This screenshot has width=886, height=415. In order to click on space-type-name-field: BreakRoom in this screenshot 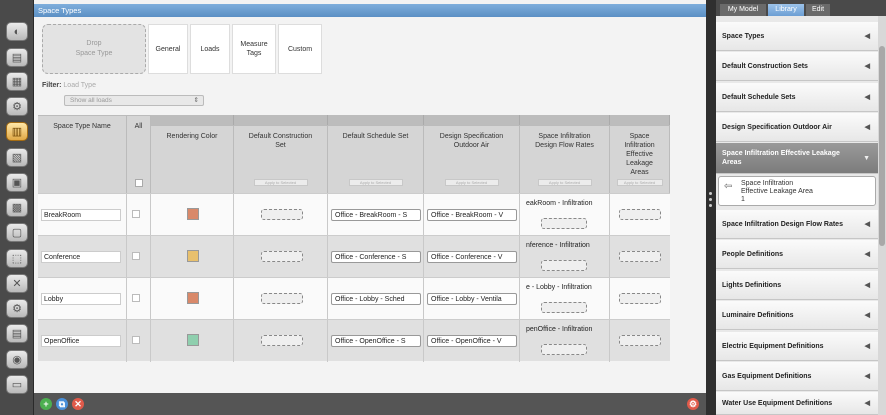, I will do `click(81, 215)`.